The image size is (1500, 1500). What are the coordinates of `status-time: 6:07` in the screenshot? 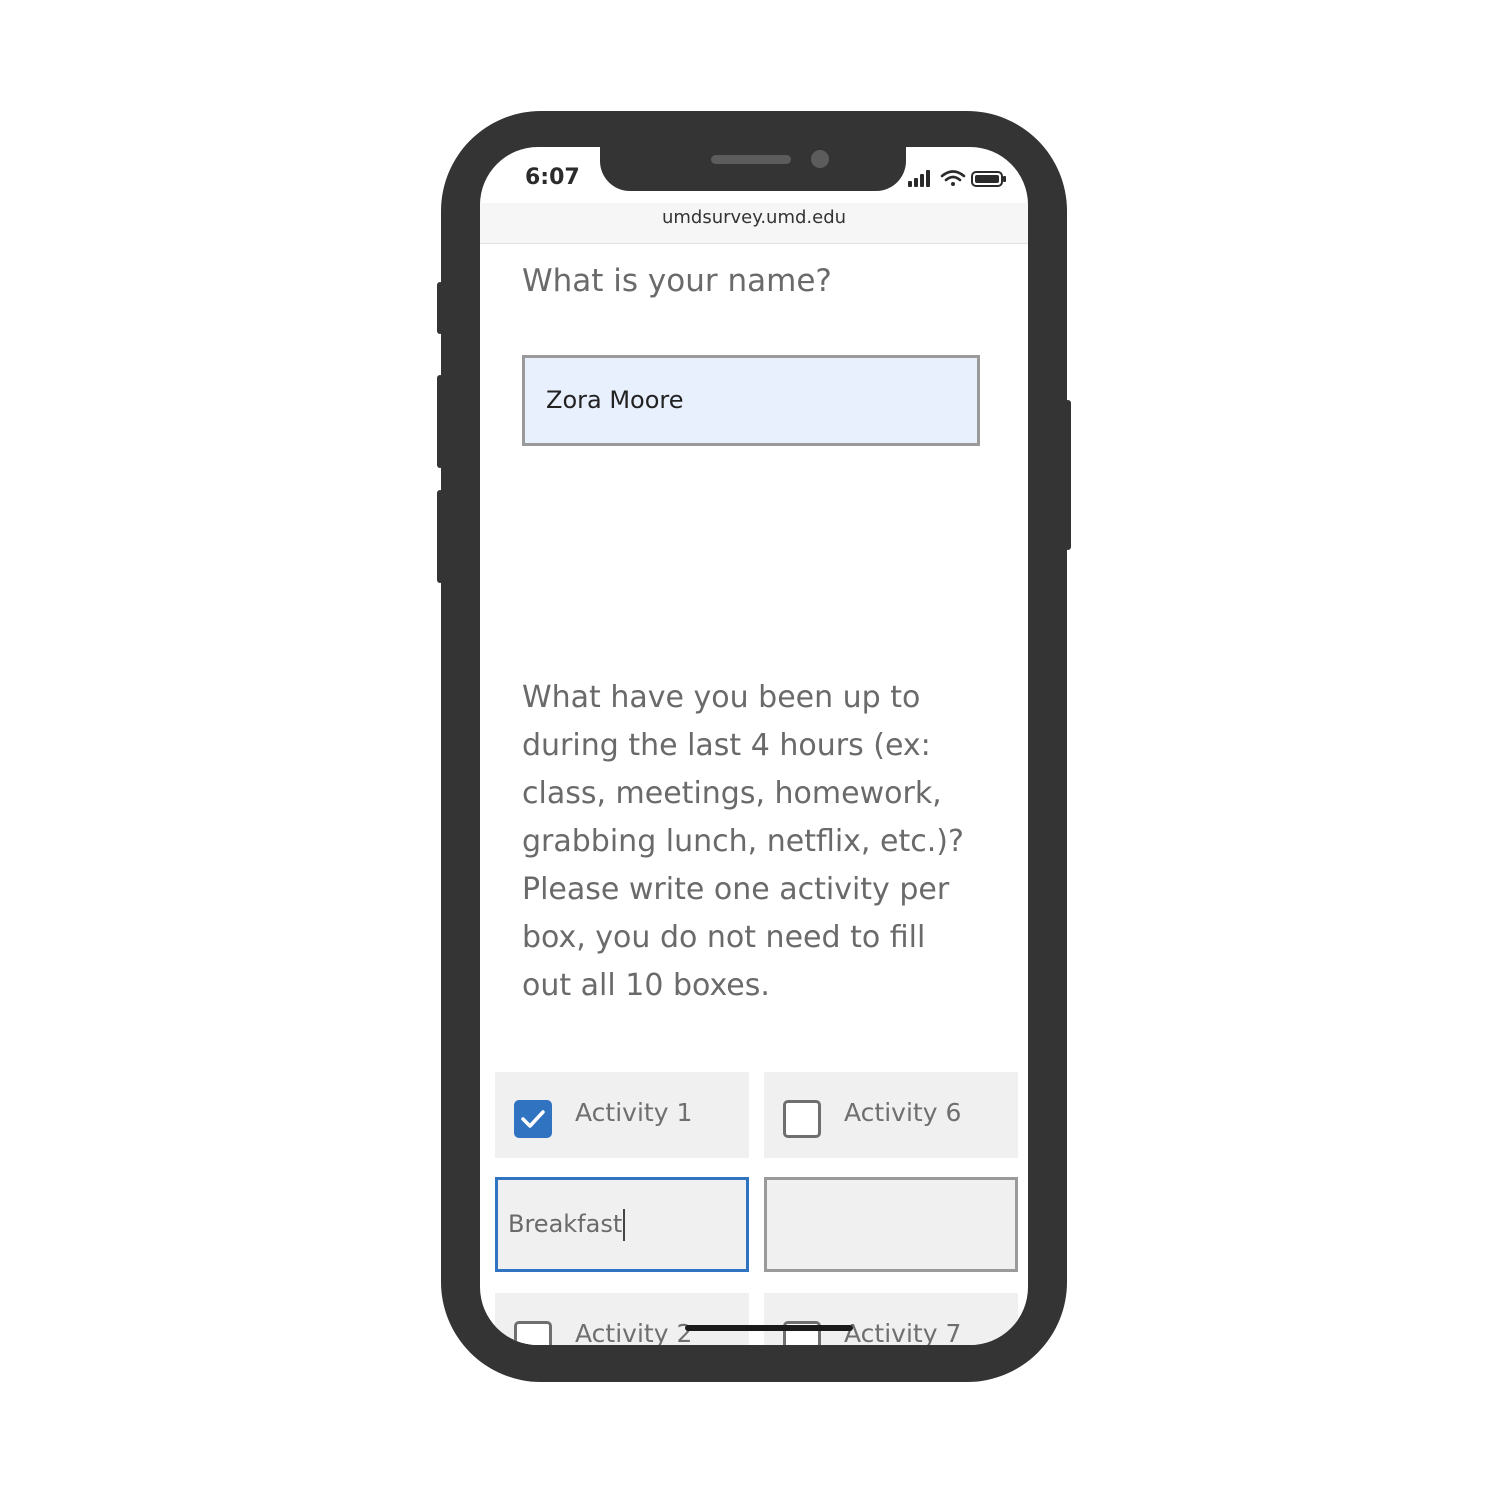 It's located at (552, 177).